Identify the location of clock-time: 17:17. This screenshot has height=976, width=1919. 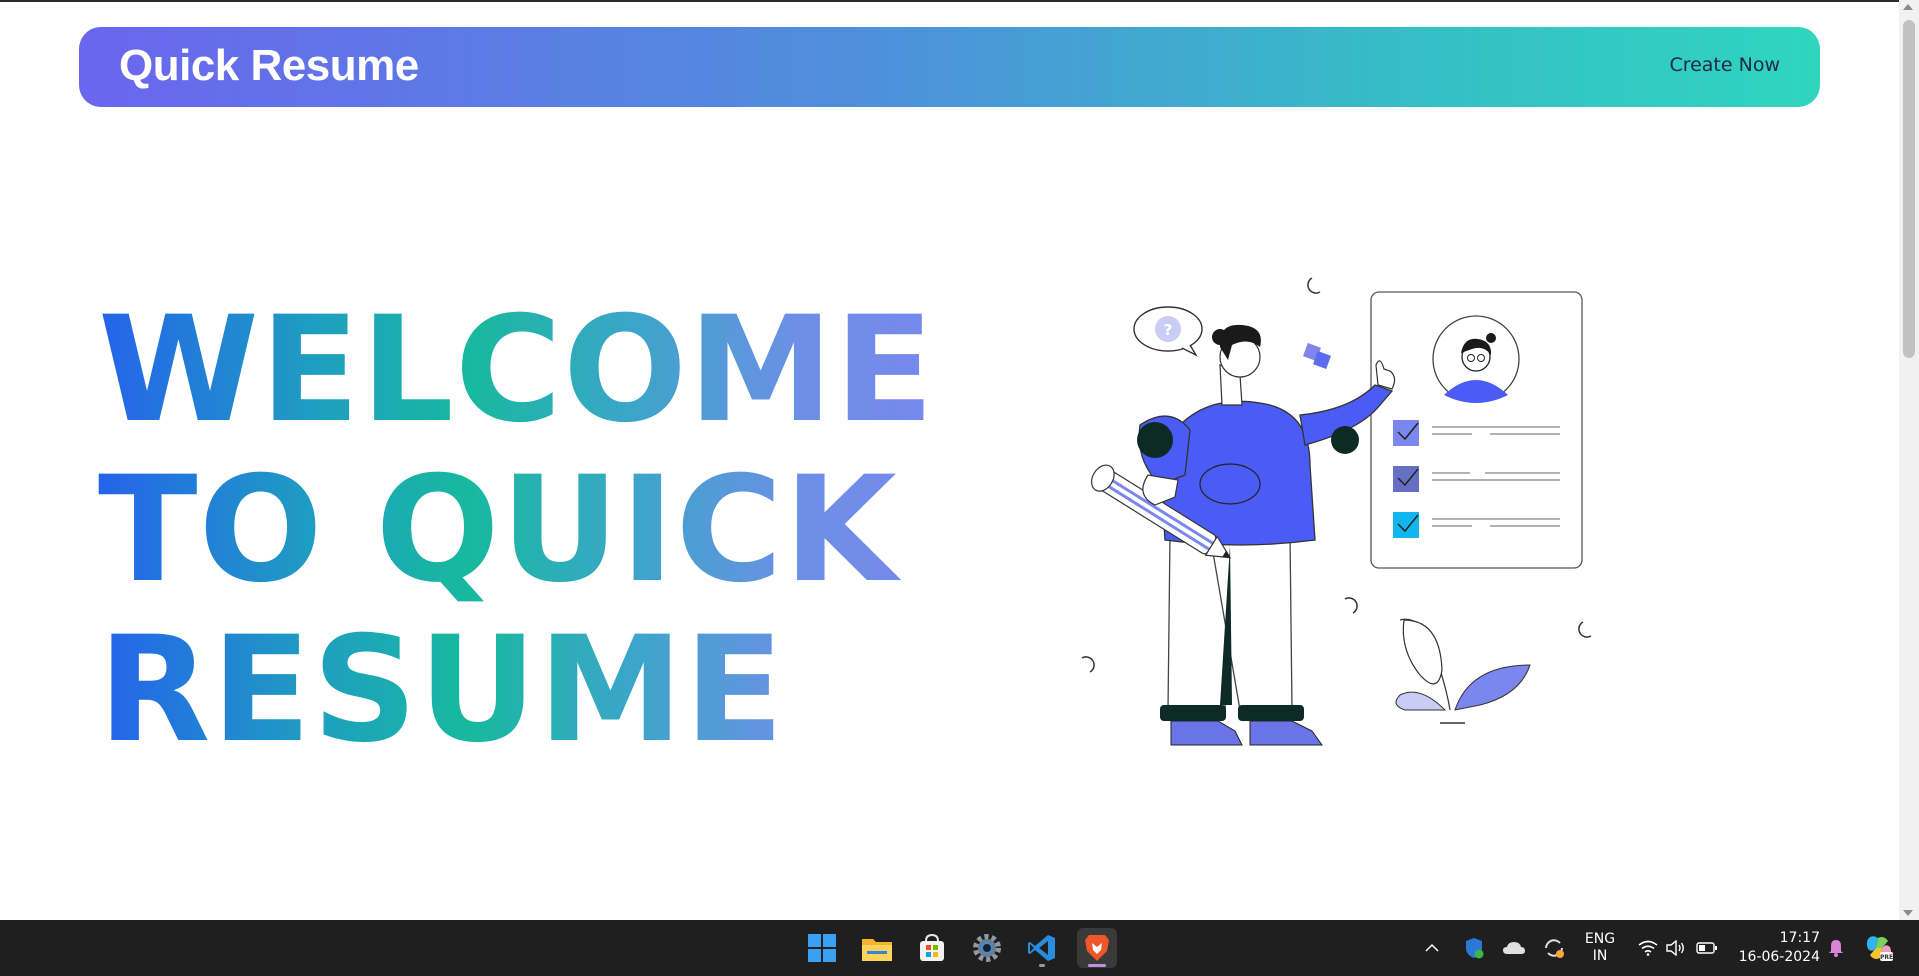
(1799, 938).